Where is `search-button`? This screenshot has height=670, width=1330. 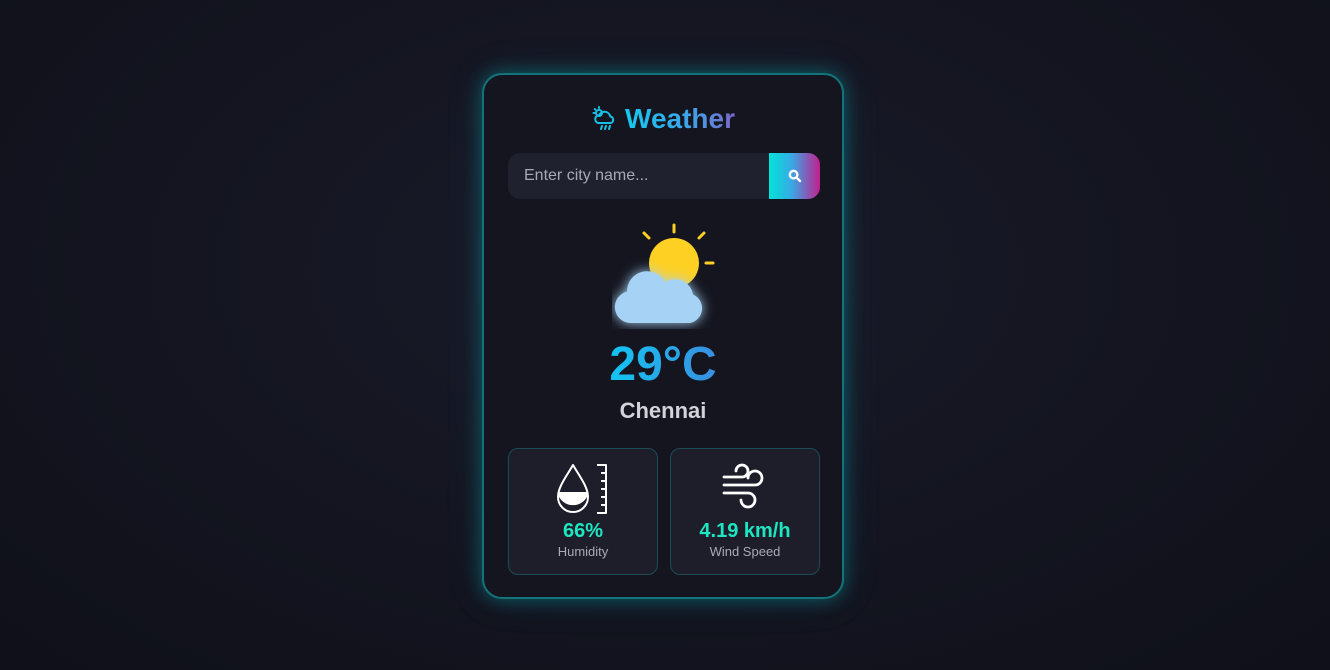
search-button is located at coordinates (794, 176).